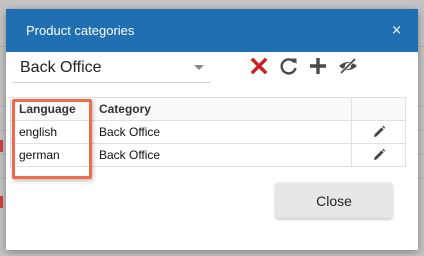  Describe the element at coordinates (318, 66) in the screenshot. I see `add-icon` at that location.